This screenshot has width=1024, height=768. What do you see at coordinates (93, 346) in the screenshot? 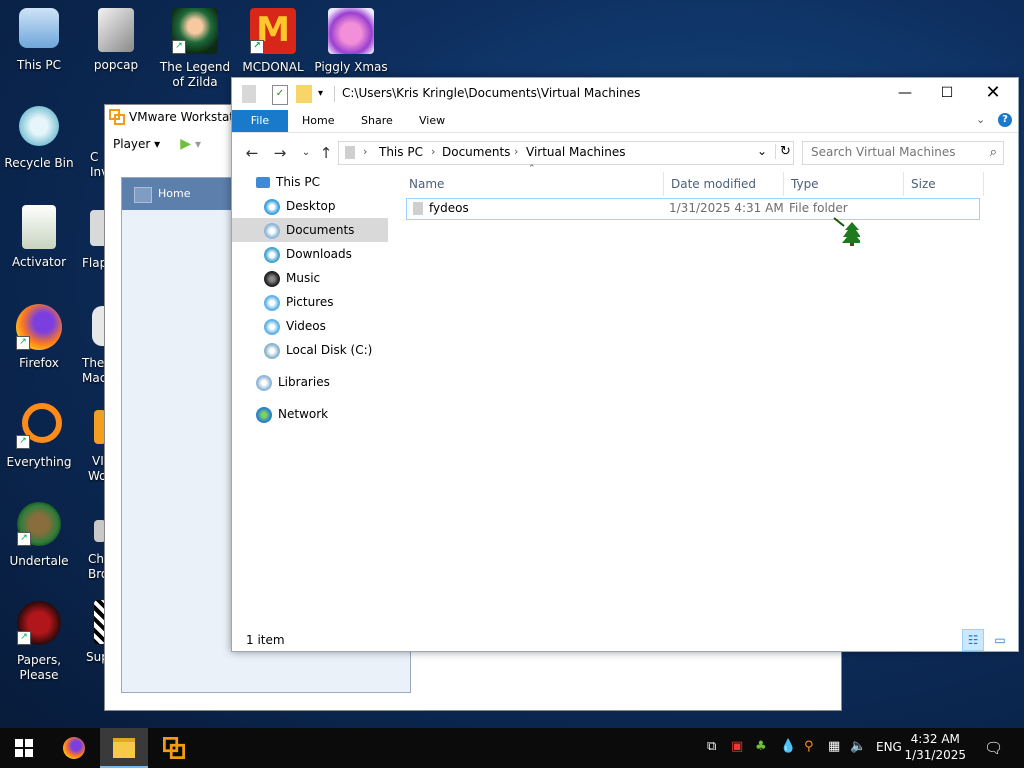
I see `desktop-icon-the: The Mac` at bounding box center [93, 346].